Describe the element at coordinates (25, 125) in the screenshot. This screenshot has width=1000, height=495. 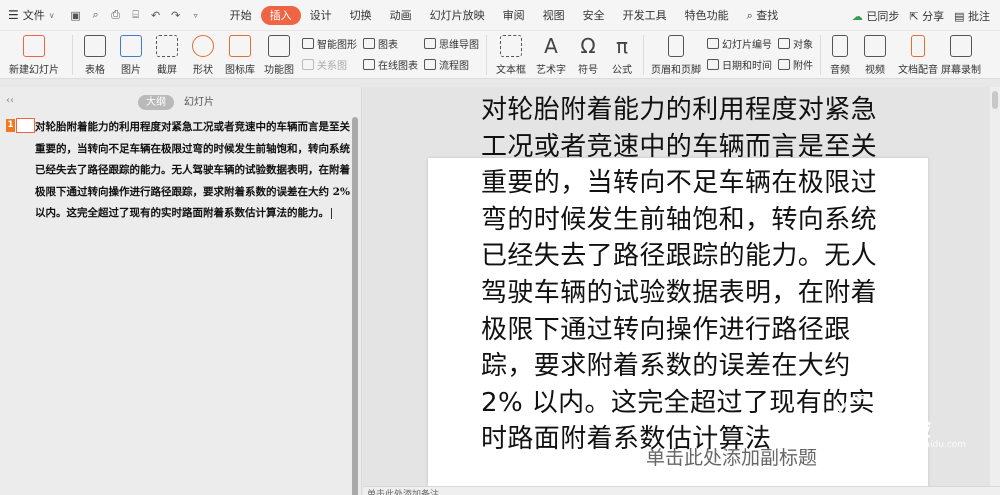
I see `slide-thumbnail-icon` at that location.